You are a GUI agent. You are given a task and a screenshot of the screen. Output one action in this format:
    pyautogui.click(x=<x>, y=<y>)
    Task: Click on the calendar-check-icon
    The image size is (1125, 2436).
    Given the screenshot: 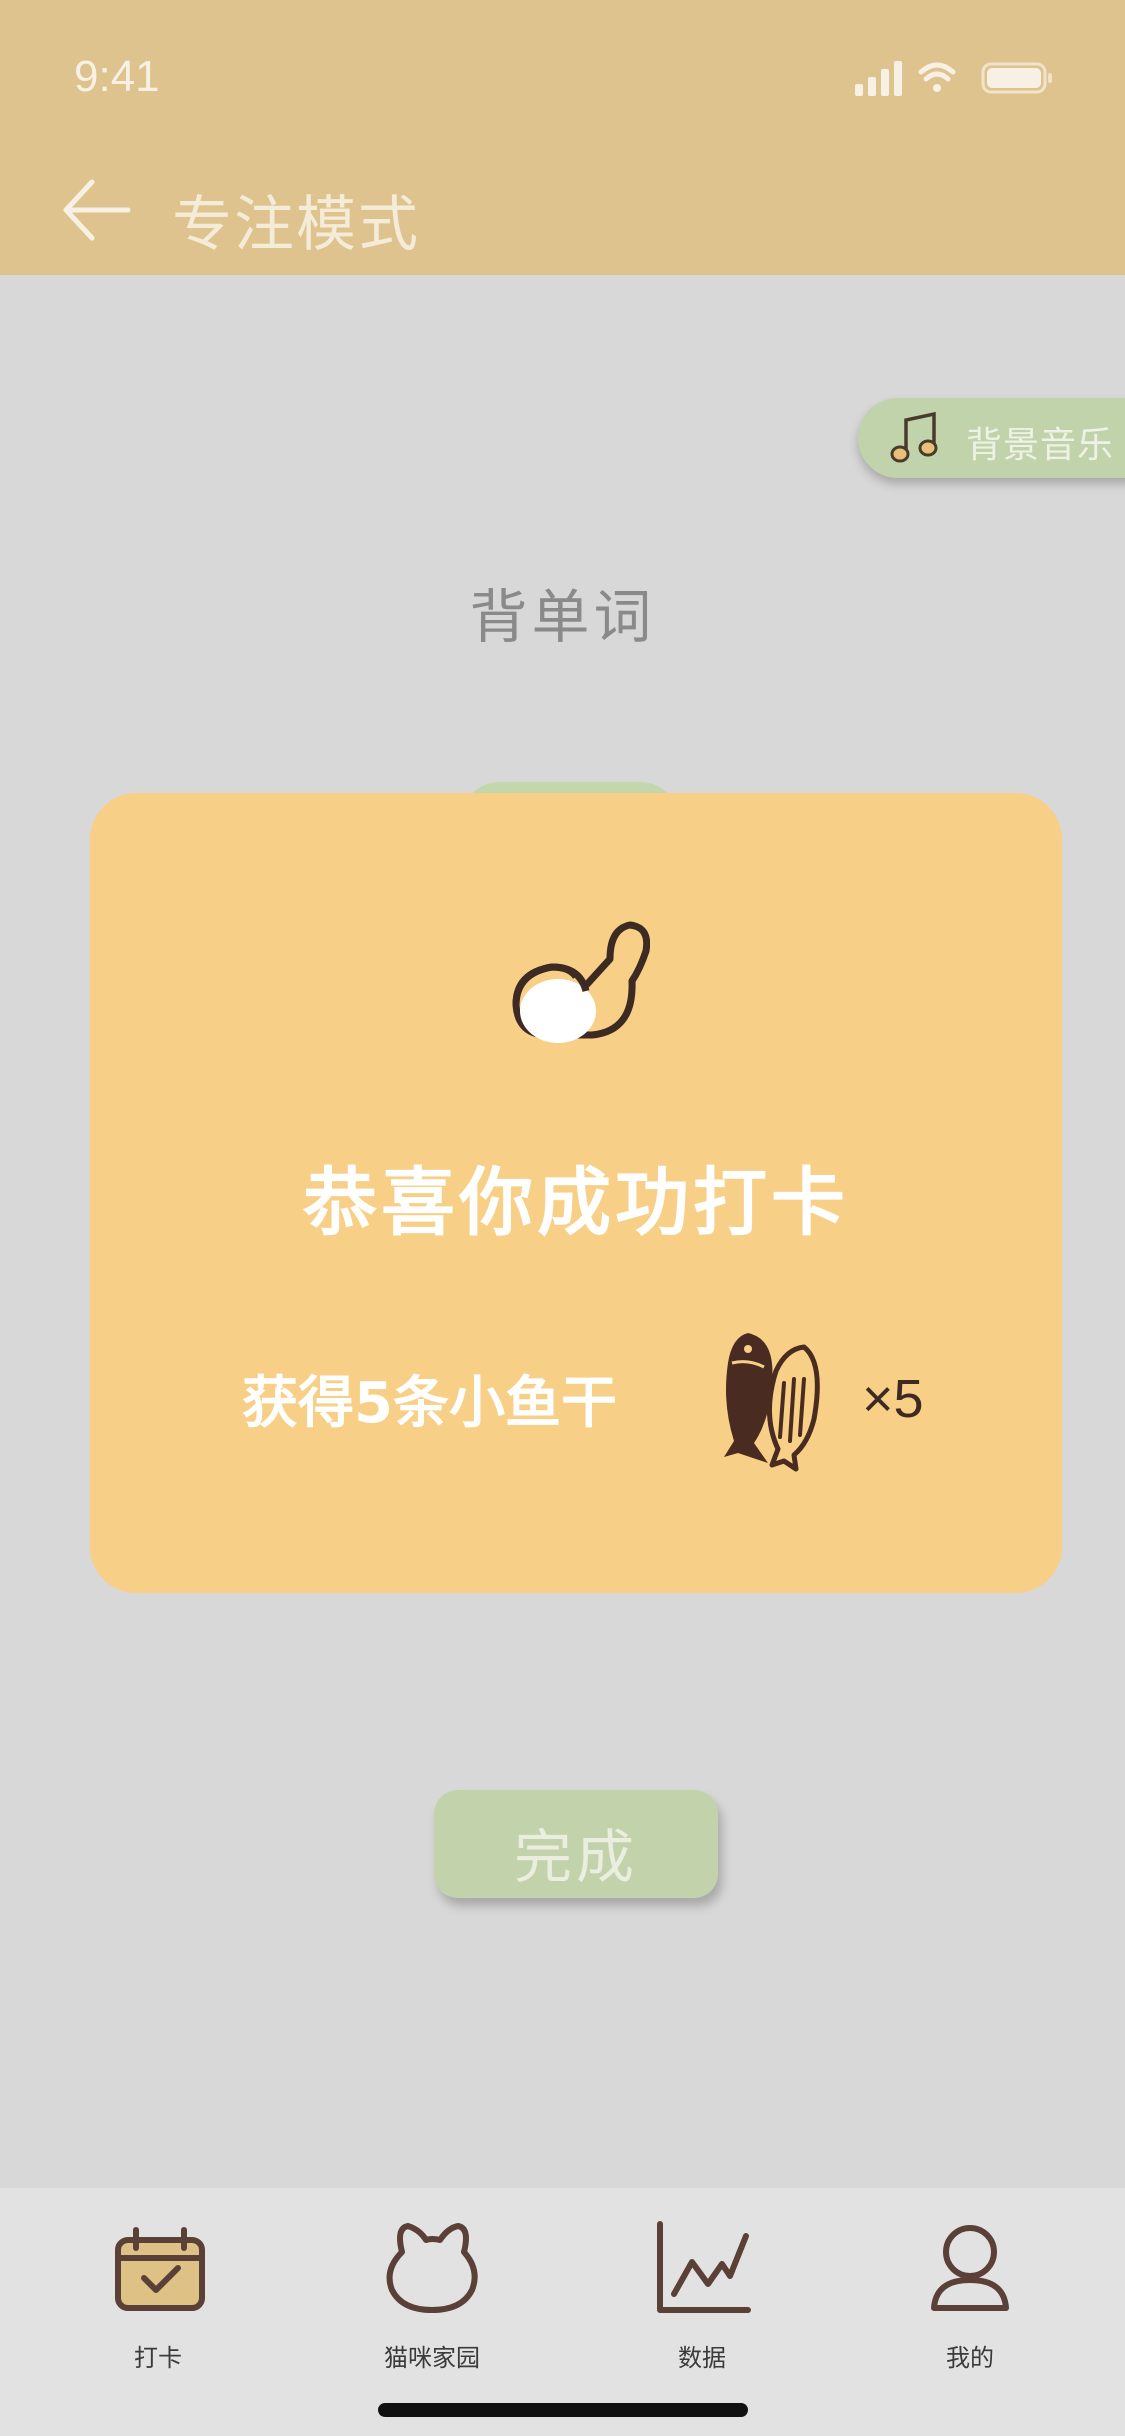 What is the action you would take?
    pyautogui.click(x=160, y=2269)
    